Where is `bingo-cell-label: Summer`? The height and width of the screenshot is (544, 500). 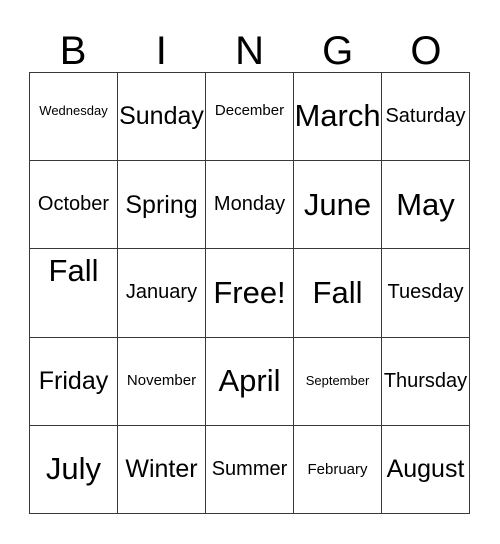 bingo-cell-label: Summer is located at coordinates (249, 468).